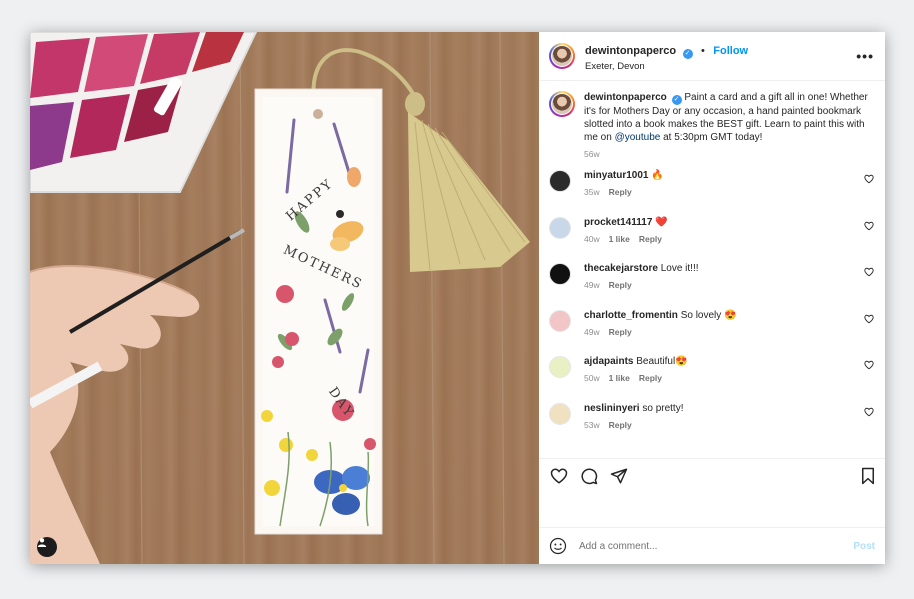 This screenshot has width=914, height=599. I want to click on comment-row: ajdapaints Beautiful😍 50w 1 like Reply, so click(711, 378).